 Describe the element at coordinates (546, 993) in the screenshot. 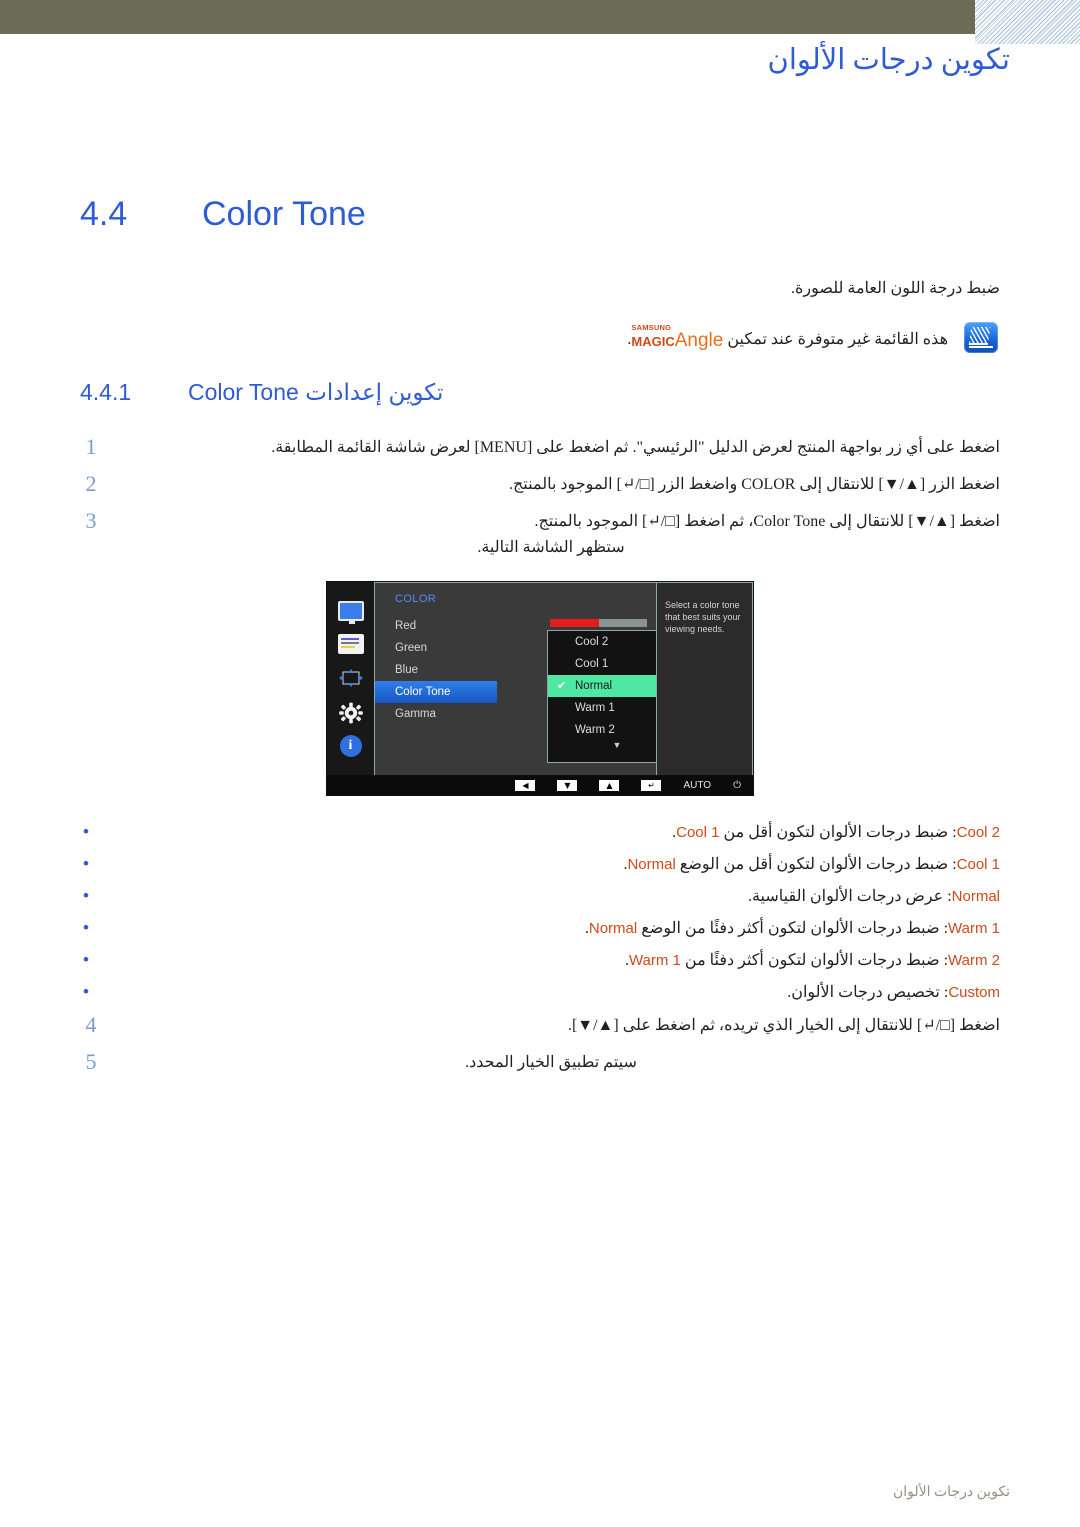

I see `list-item-text: Custom: تخصيص درجات الألوان.` at that location.